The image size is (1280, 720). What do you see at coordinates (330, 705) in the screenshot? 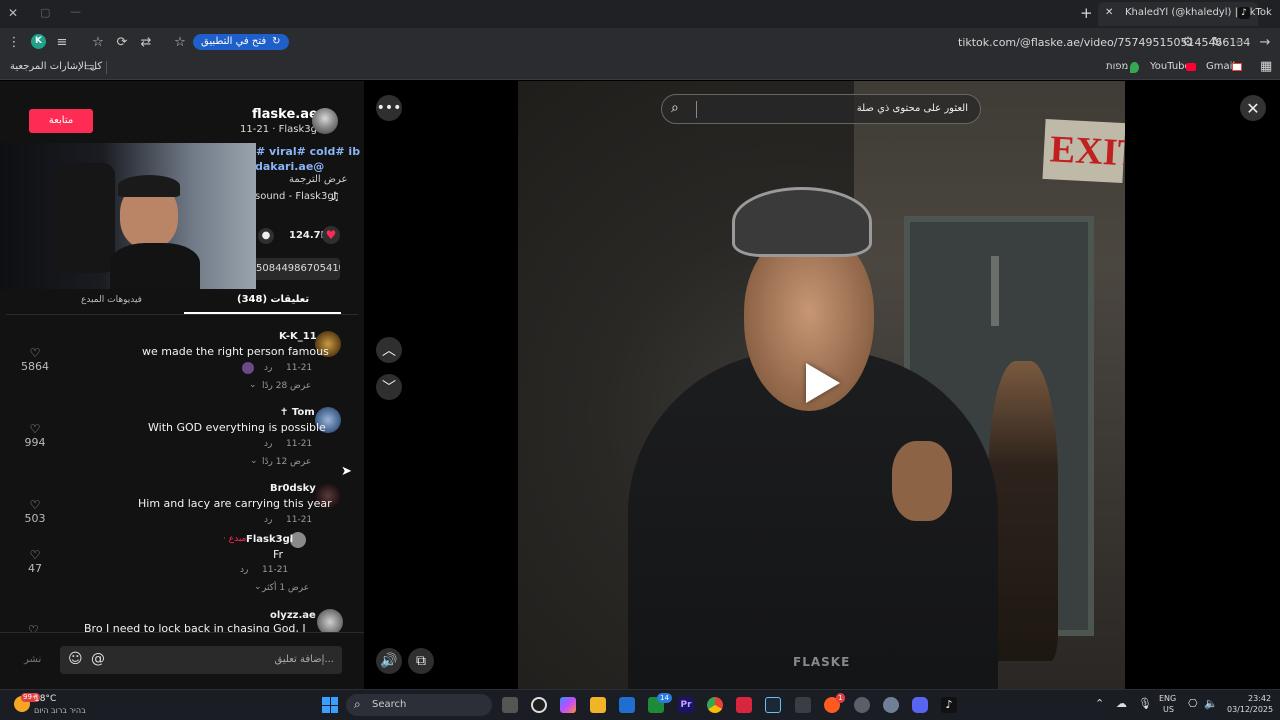
I see `windows-start-icon` at bounding box center [330, 705].